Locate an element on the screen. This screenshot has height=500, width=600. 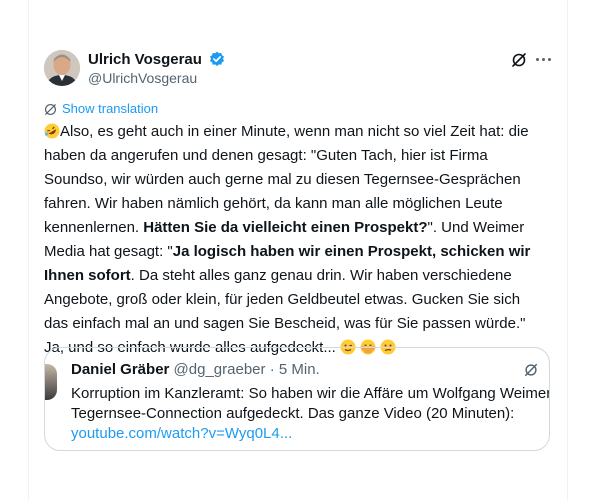
quoted-author-handle: @dg_graeber is located at coordinates (220, 369).